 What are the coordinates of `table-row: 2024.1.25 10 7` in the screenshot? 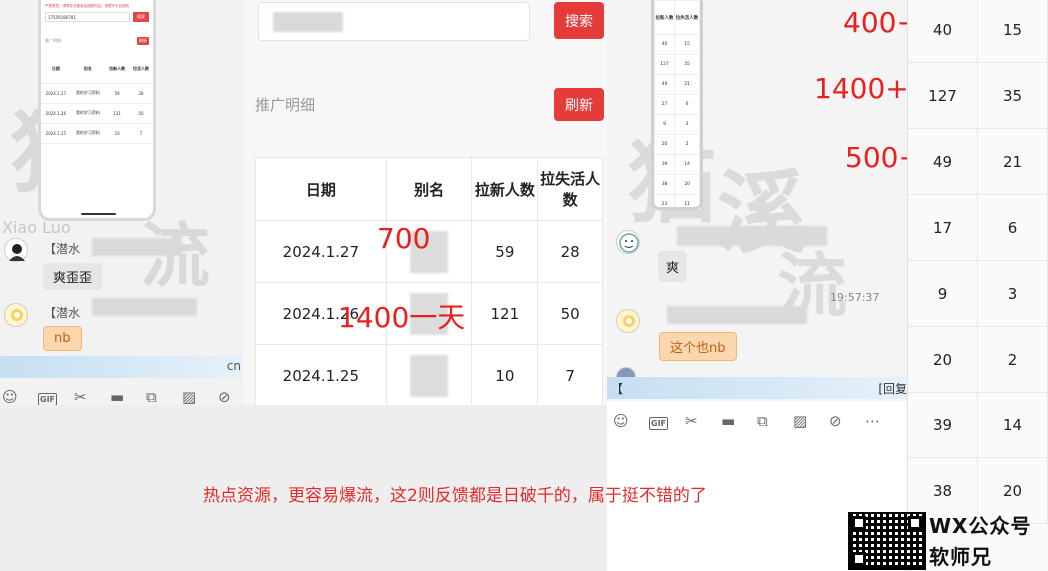 It's located at (429, 374).